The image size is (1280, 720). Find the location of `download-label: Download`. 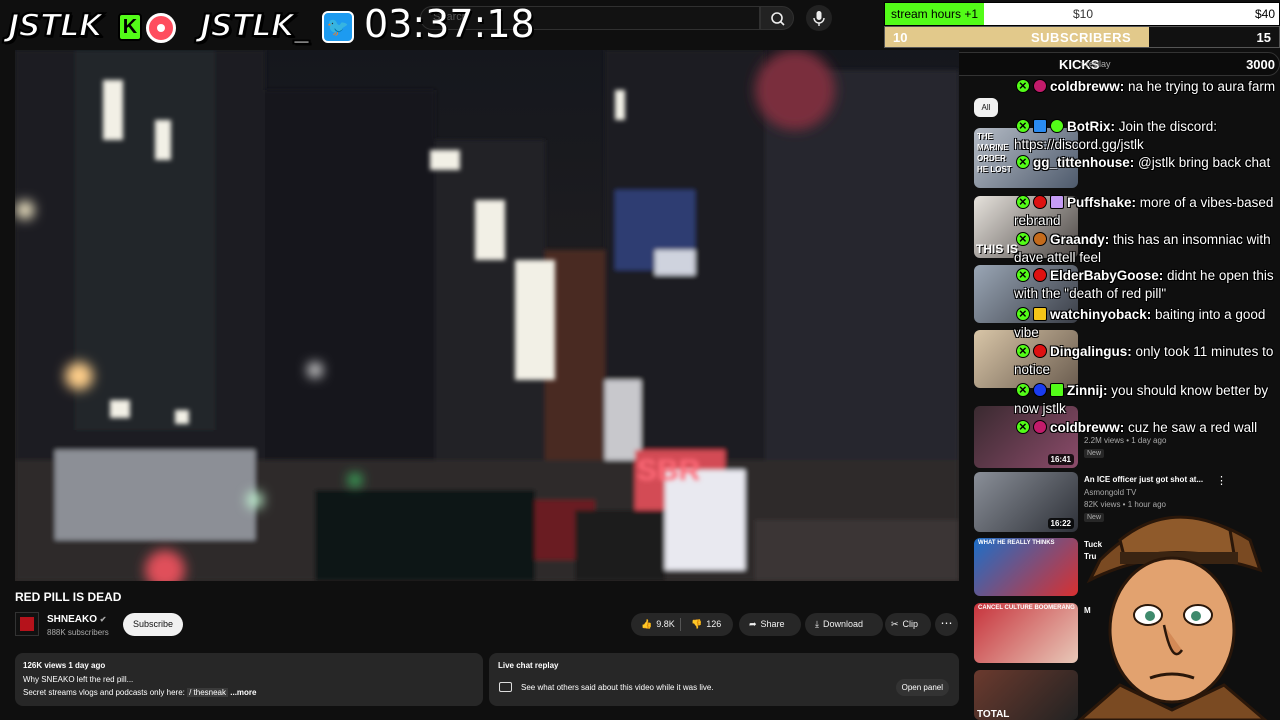

download-label: Download is located at coordinates (843, 624).